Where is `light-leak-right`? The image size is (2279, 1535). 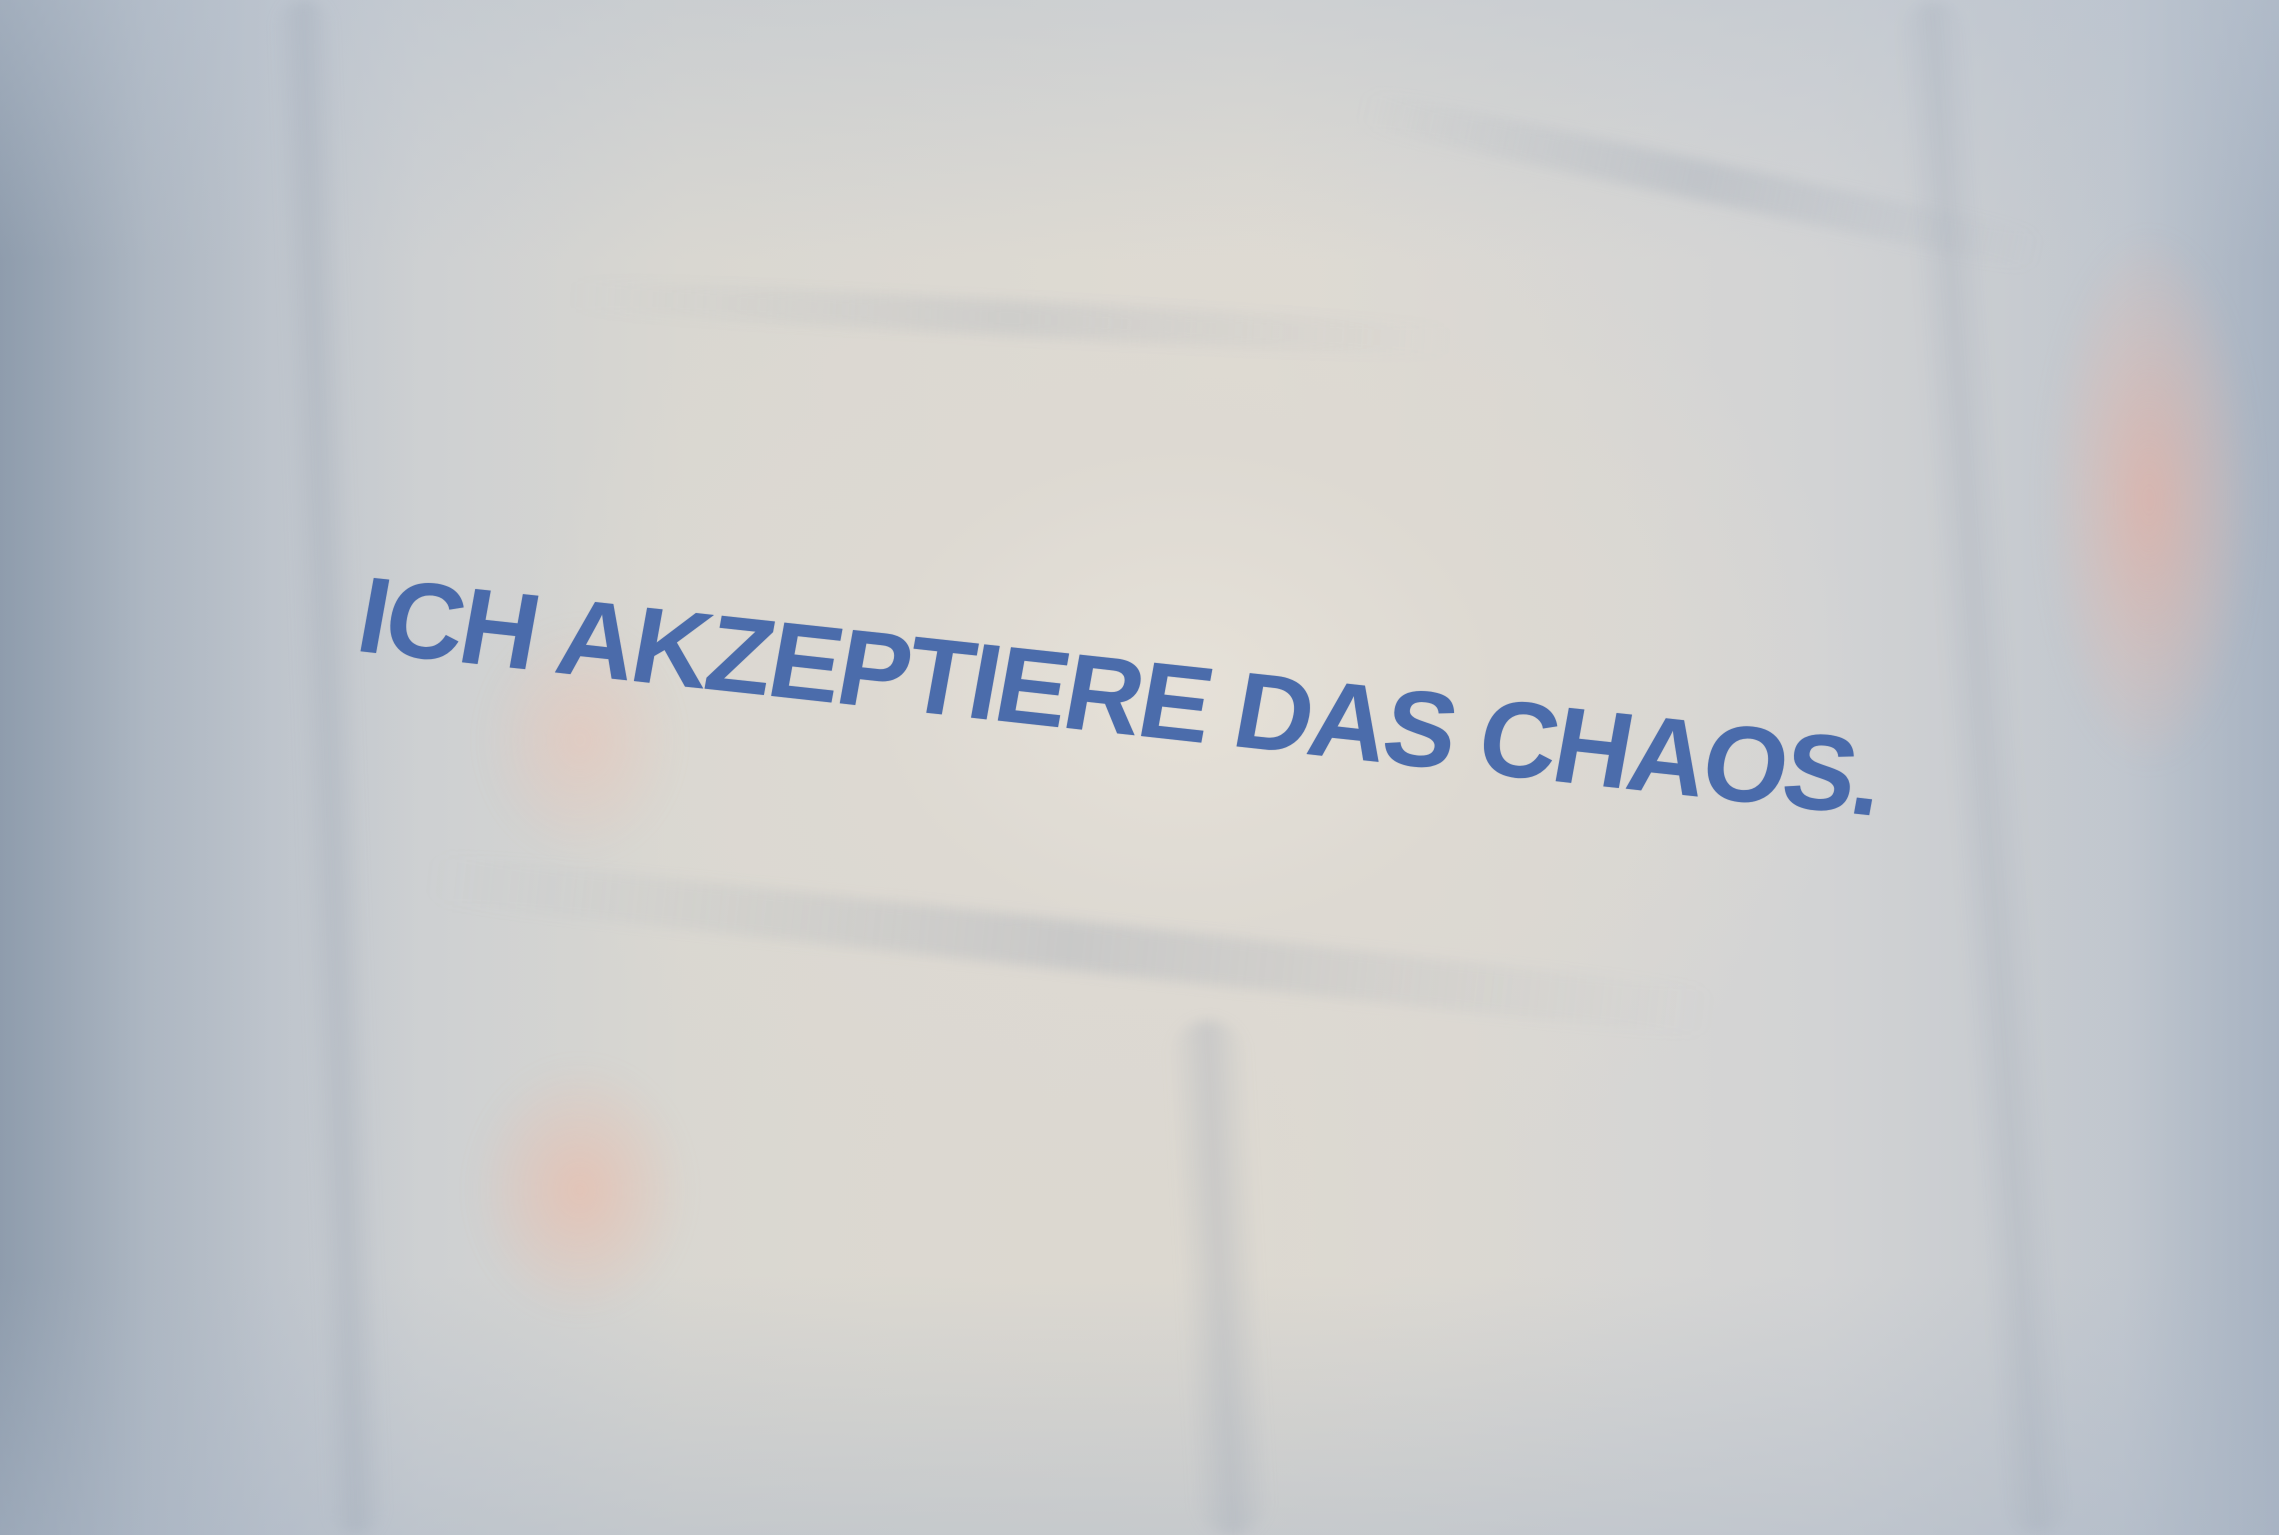 light-leak-right is located at coordinates (2149, 500).